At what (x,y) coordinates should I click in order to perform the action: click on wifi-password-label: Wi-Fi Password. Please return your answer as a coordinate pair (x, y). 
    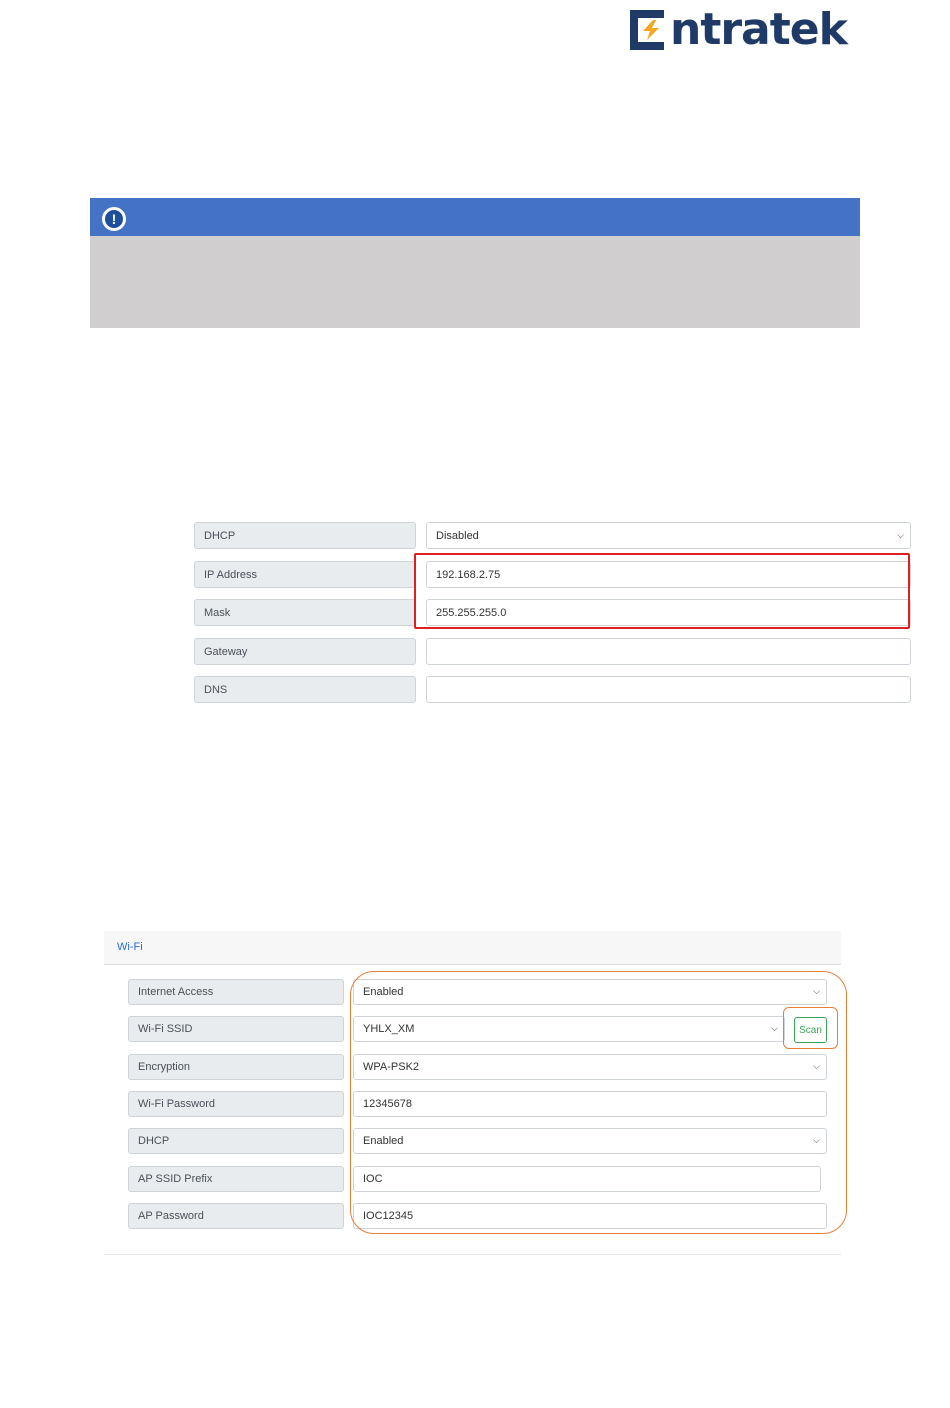
    Looking at the image, I should click on (236, 1104).